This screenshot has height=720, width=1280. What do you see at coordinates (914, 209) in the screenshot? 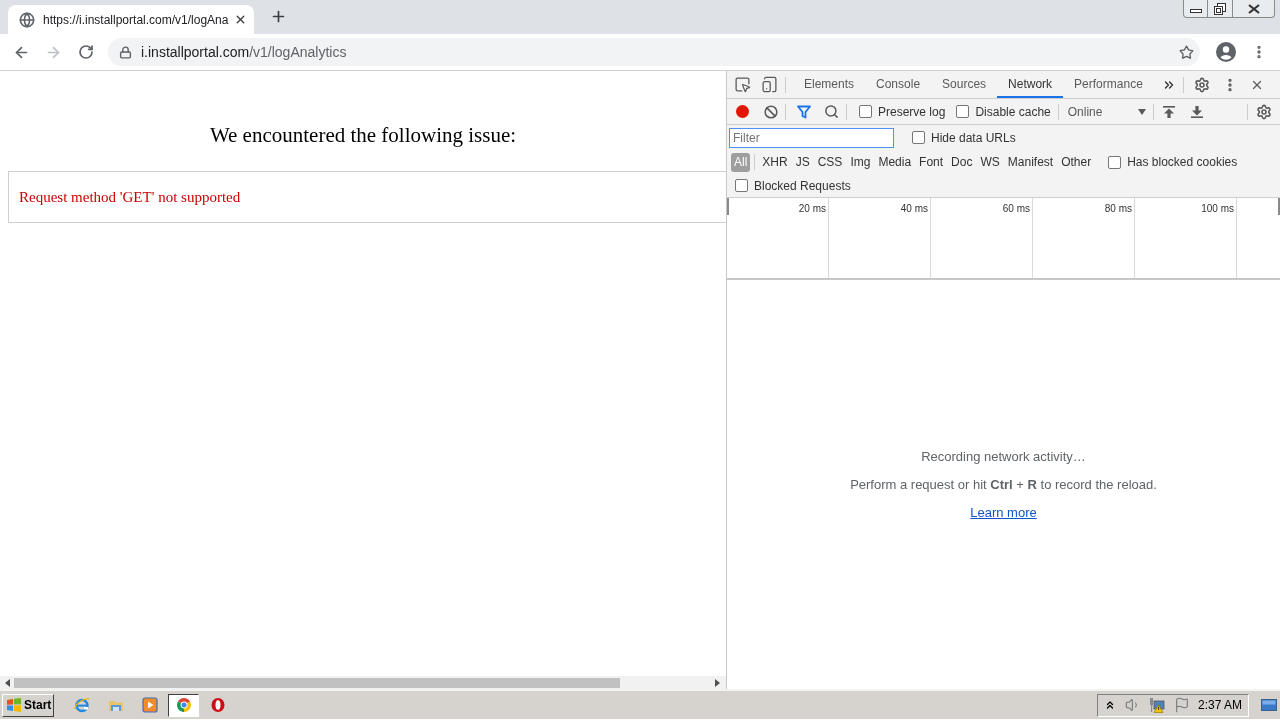
I see `tick-label: 40 ms` at bounding box center [914, 209].